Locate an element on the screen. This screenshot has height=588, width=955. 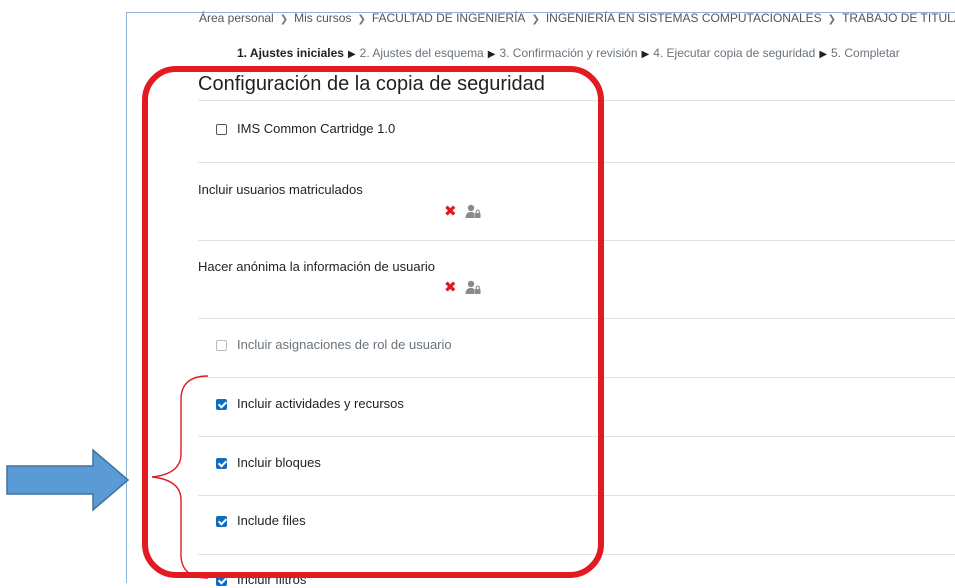
breadcrumb-item-my-courses: Mis cursos is located at coordinates (322, 18).